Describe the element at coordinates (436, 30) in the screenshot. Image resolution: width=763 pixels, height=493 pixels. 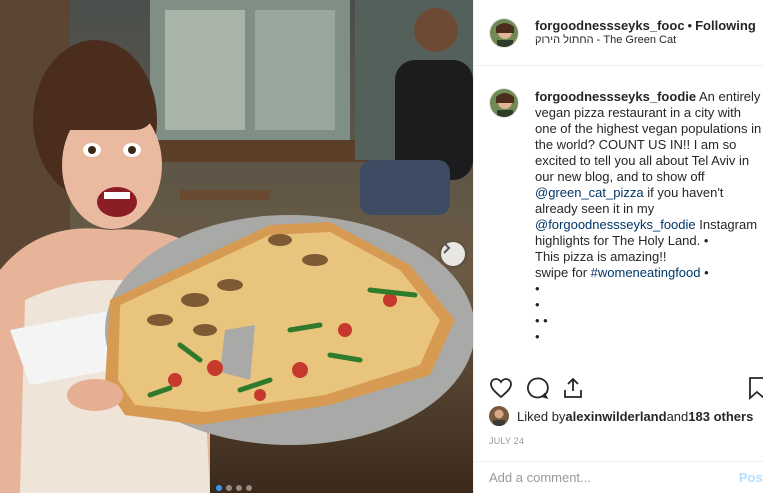
I see `person-head` at that location.